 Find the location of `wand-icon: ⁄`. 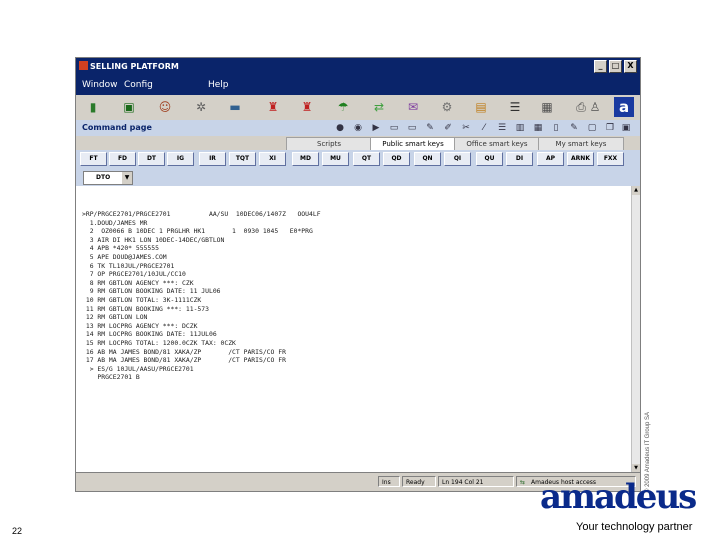

wand-icon: ⁄ is located at coordinates (484, 128).